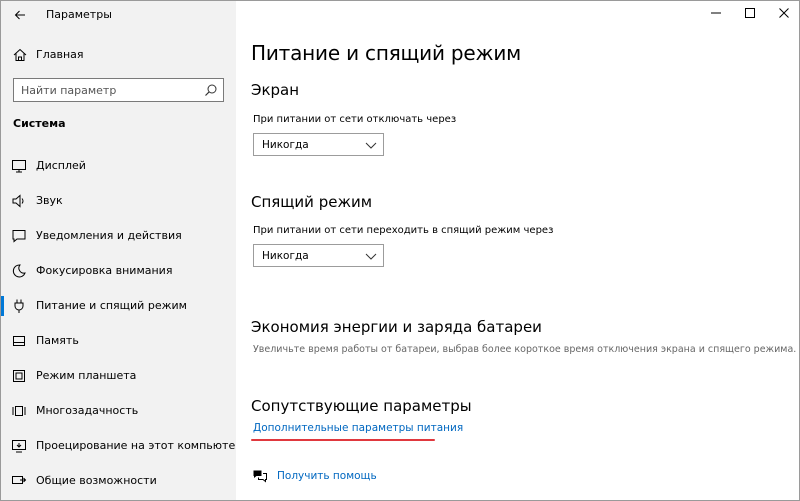  I want to click on sidebar-item-notifications: Уведомления и действия, so click(118, 236).